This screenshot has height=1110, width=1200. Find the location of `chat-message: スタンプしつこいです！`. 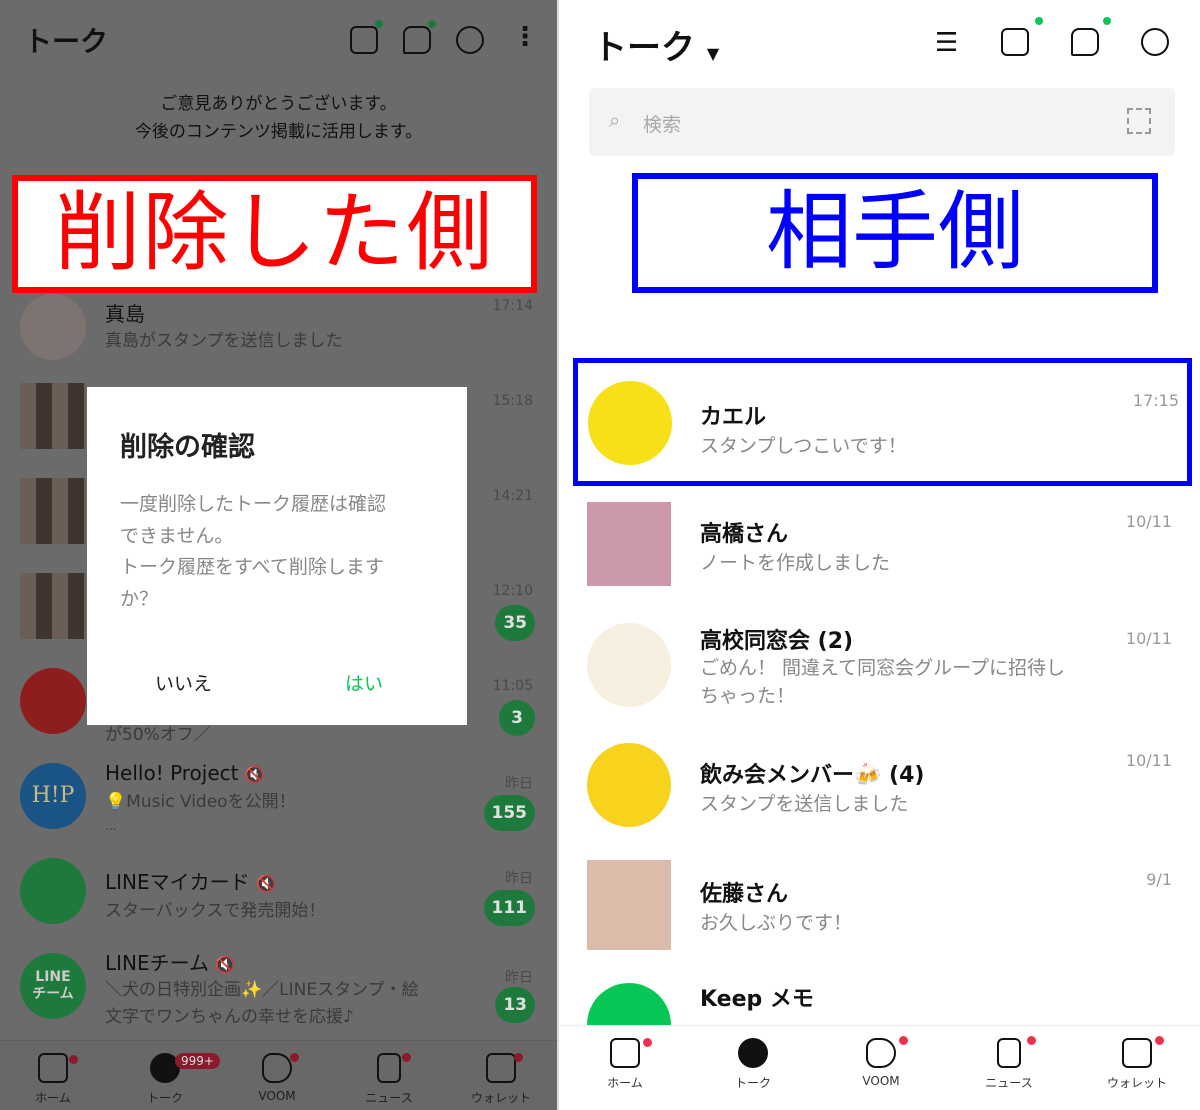

chat-message: スタンプしつこいです！ is located at coordinates (803, 446).